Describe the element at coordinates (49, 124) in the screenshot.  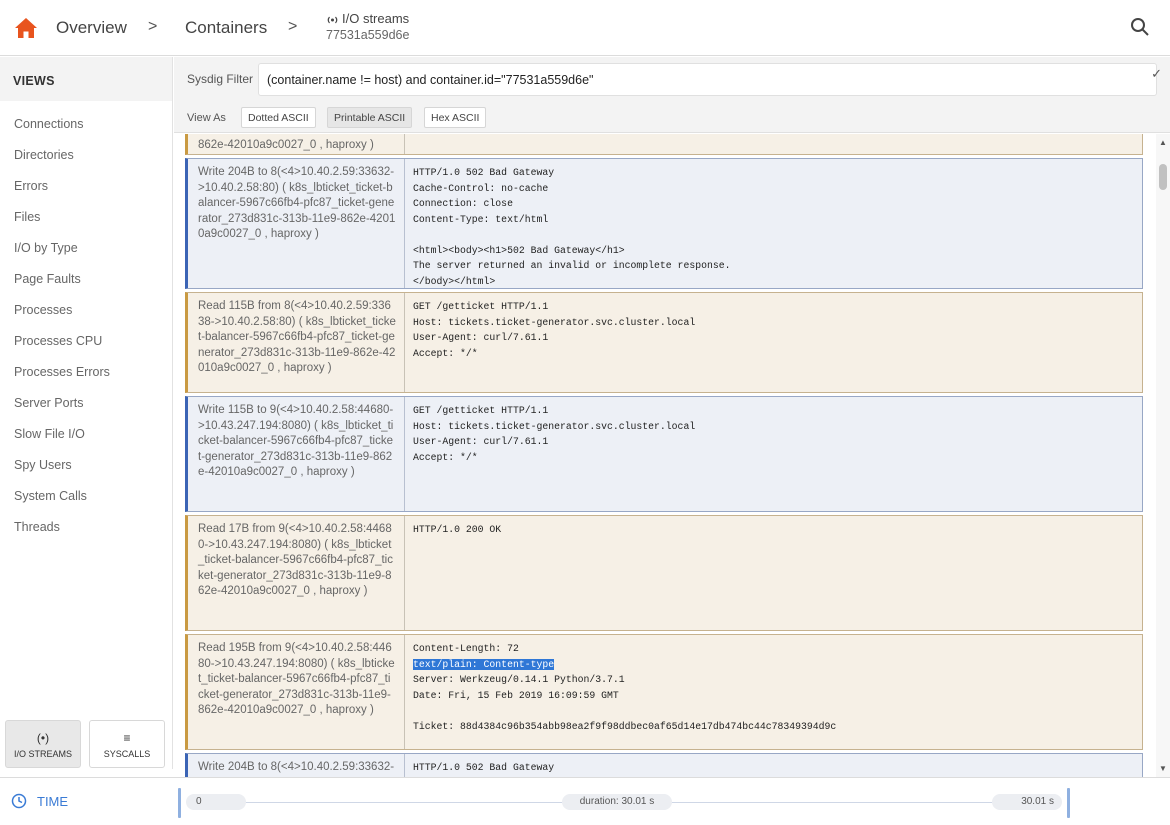
I see `sidebar-item-connections: Connections` at that location.